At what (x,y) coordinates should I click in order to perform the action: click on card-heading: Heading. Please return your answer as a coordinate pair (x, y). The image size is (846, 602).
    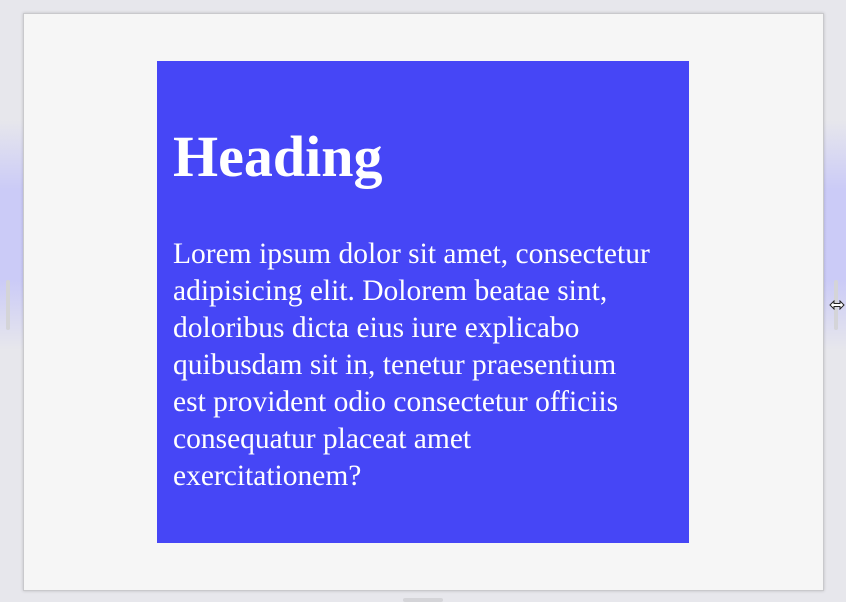
    Looking at the image, I should click on (278, 156).